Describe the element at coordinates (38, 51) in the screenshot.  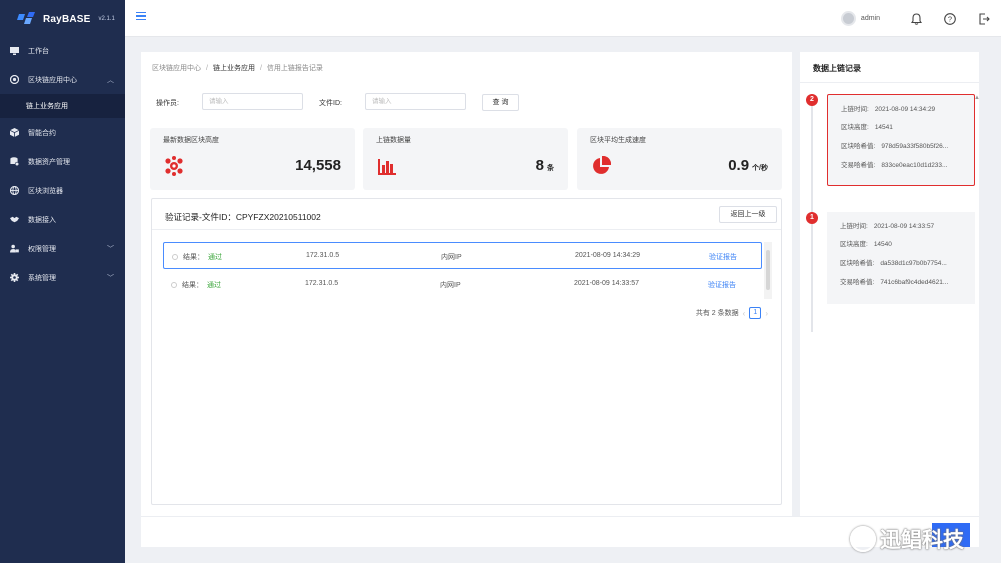
I see `sidebar-item-label: 工作台` at that location.